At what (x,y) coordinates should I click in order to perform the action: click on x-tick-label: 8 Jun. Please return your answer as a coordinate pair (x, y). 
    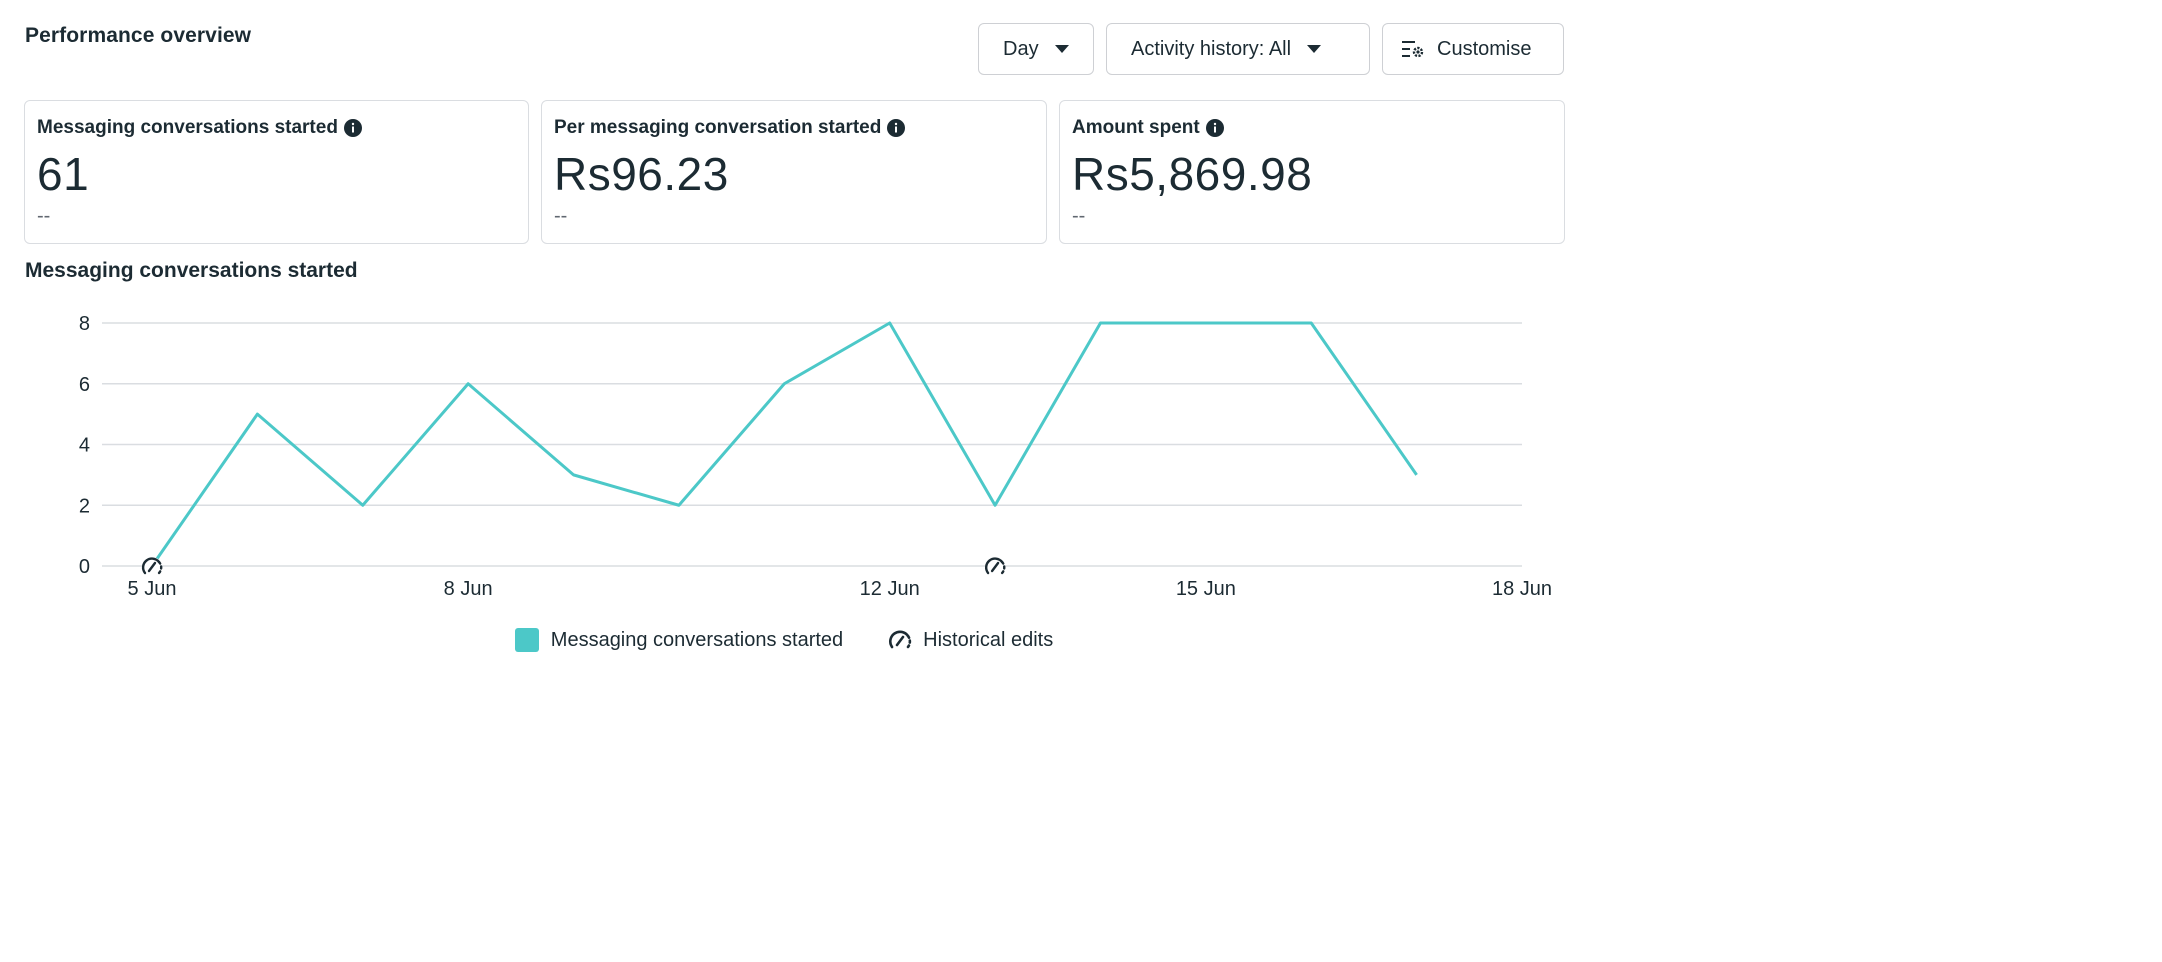
    Looking at the image, I should click on (468, 589).